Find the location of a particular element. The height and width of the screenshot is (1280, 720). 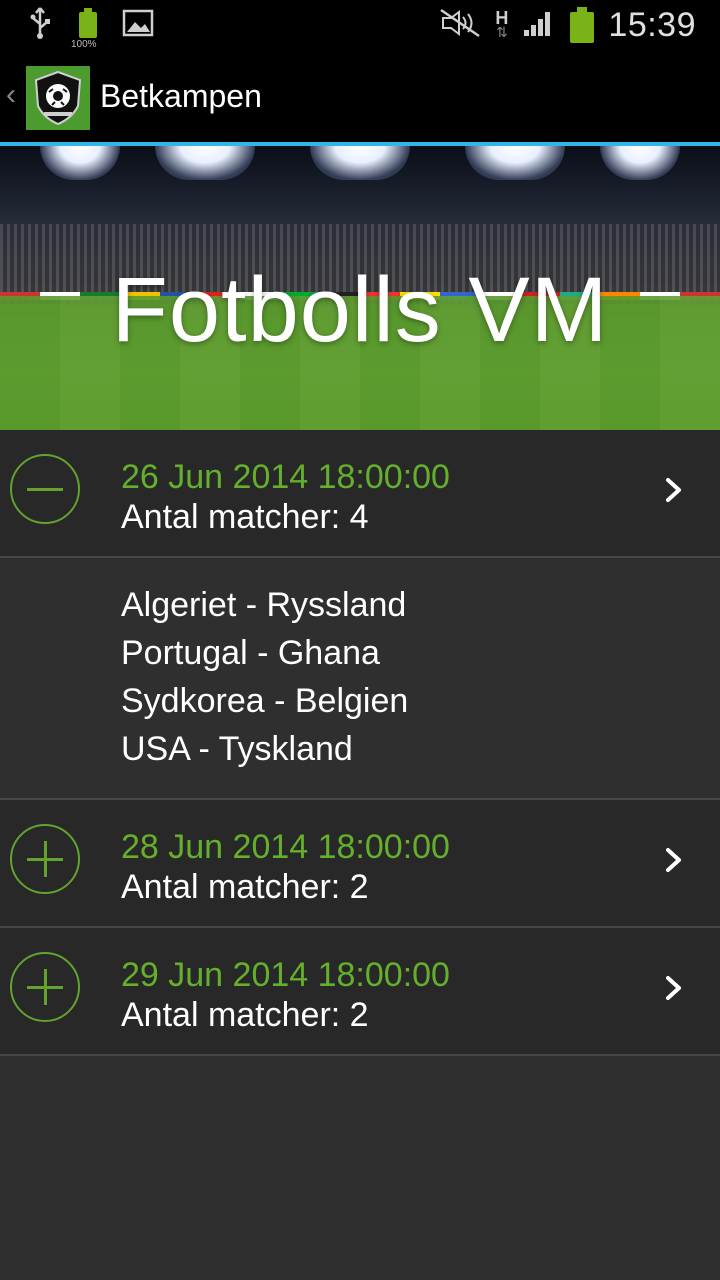

match-day-row: 28 Jun 2014 18:00:00 Antal matcher: 2 is located at coordinates (360, 864).